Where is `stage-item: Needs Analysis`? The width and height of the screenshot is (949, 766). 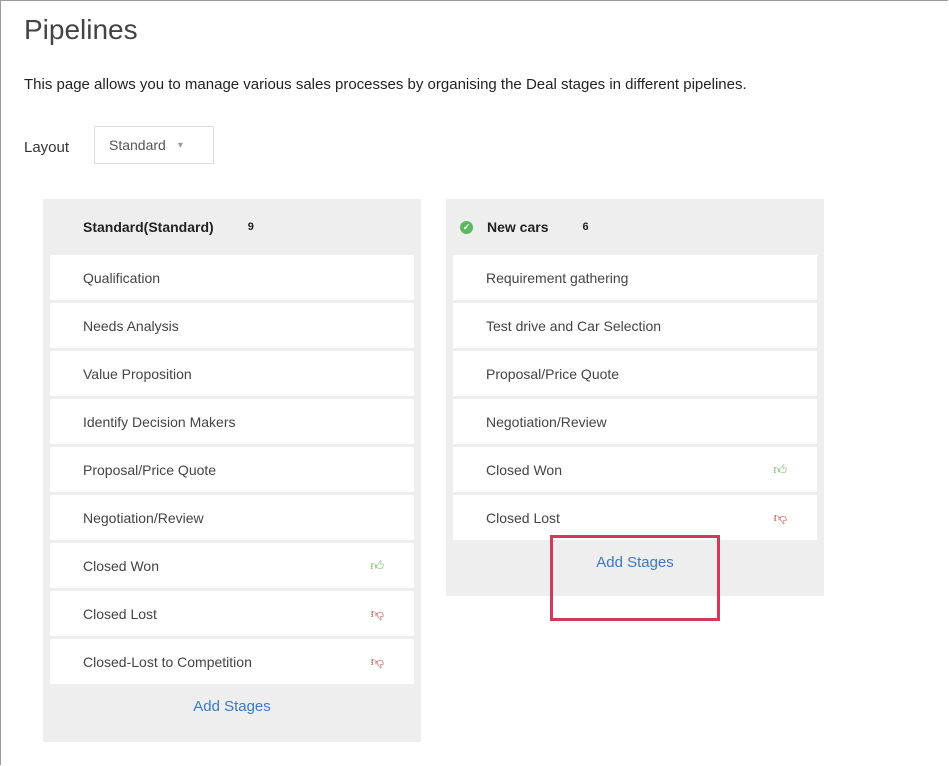
stage-item: Needs Analysis is located at coordinates (232, 325).